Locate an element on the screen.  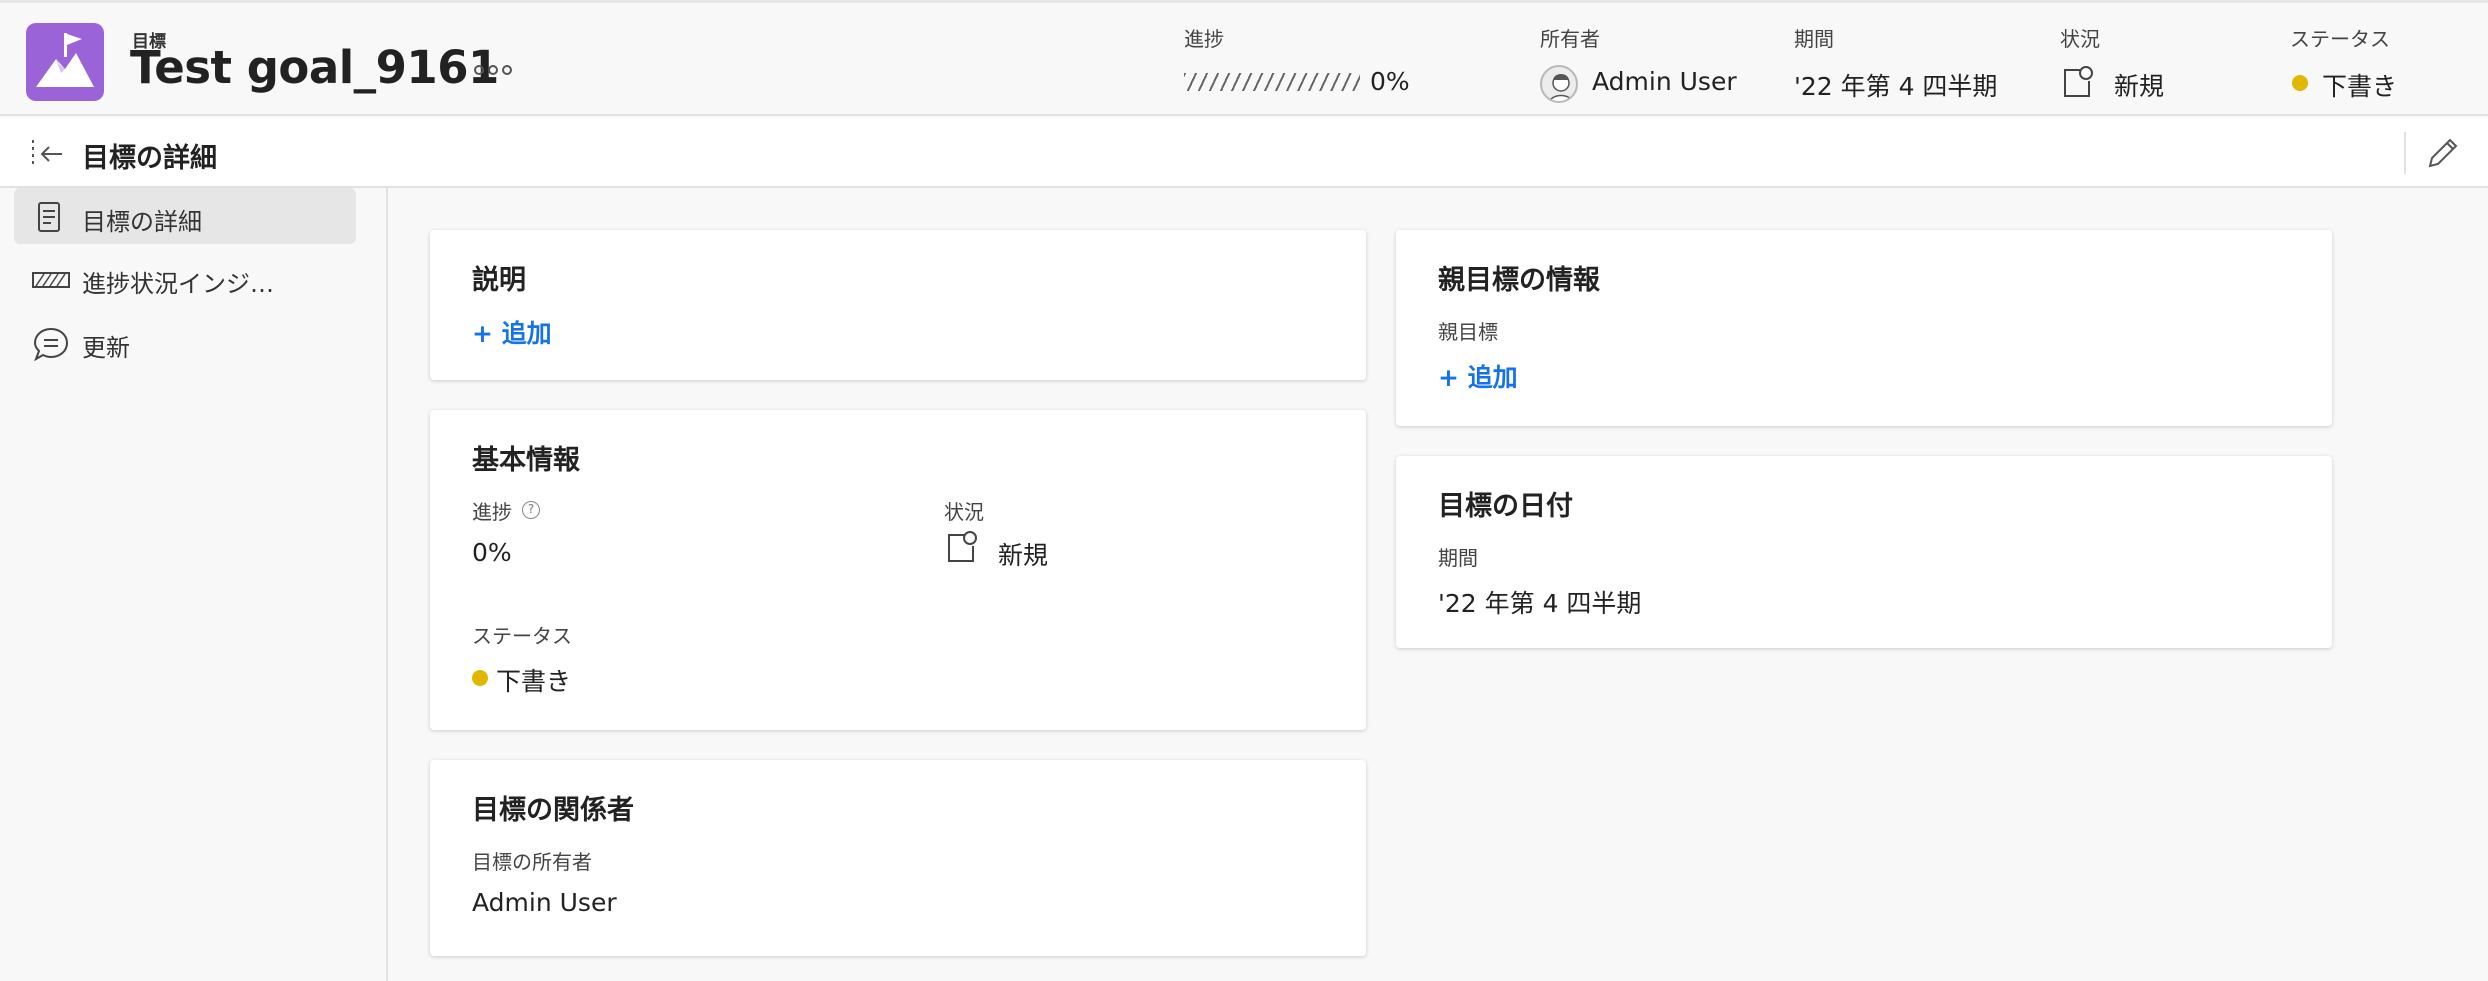
card-title: 目標の日付 is located at coordinates (1505, 506).